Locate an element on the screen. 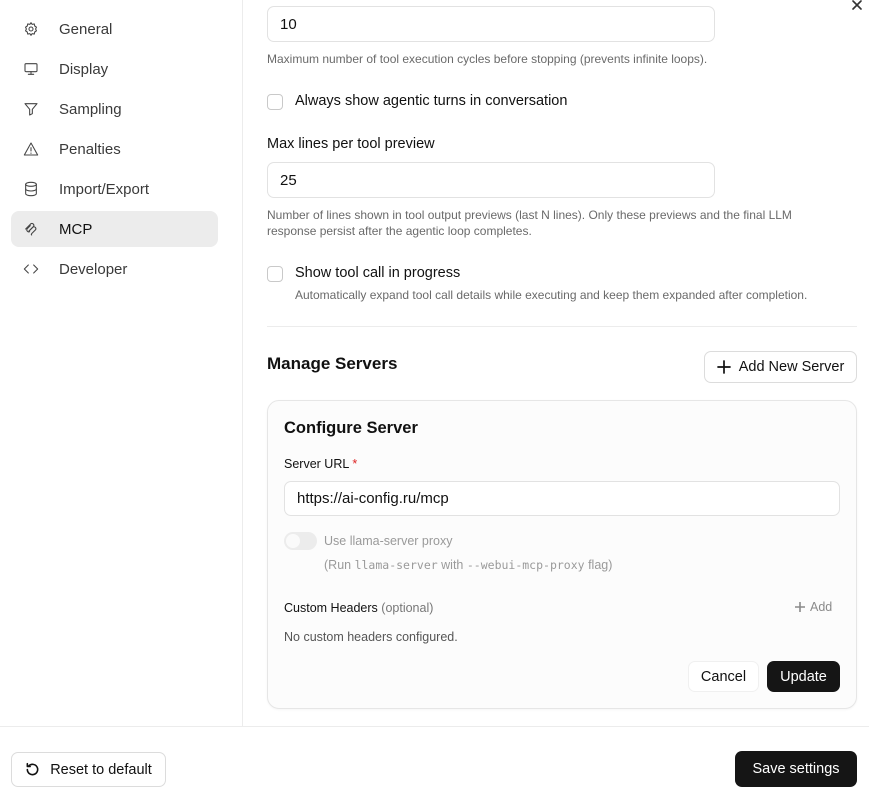 The height and width of the screenshot is (801, 869). sidebar-item-label: Developer is located at coordinates (93, 269).